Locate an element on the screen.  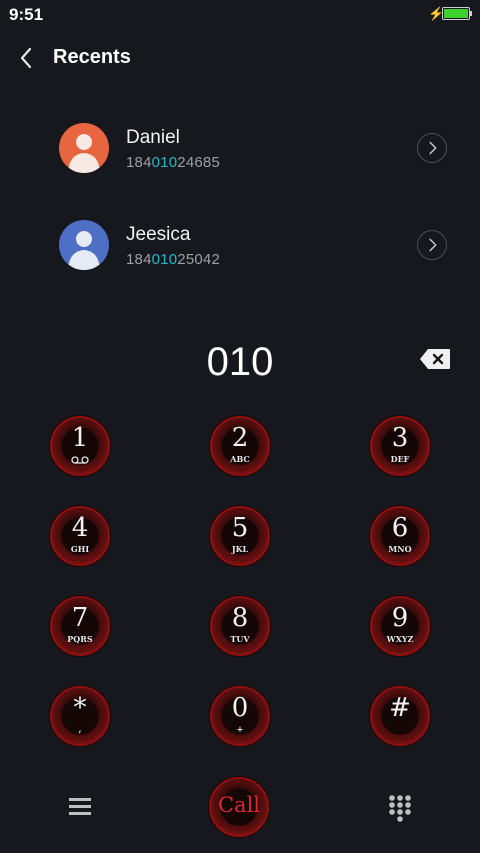
key-digit: 1 is located at coordinates (80, 438).